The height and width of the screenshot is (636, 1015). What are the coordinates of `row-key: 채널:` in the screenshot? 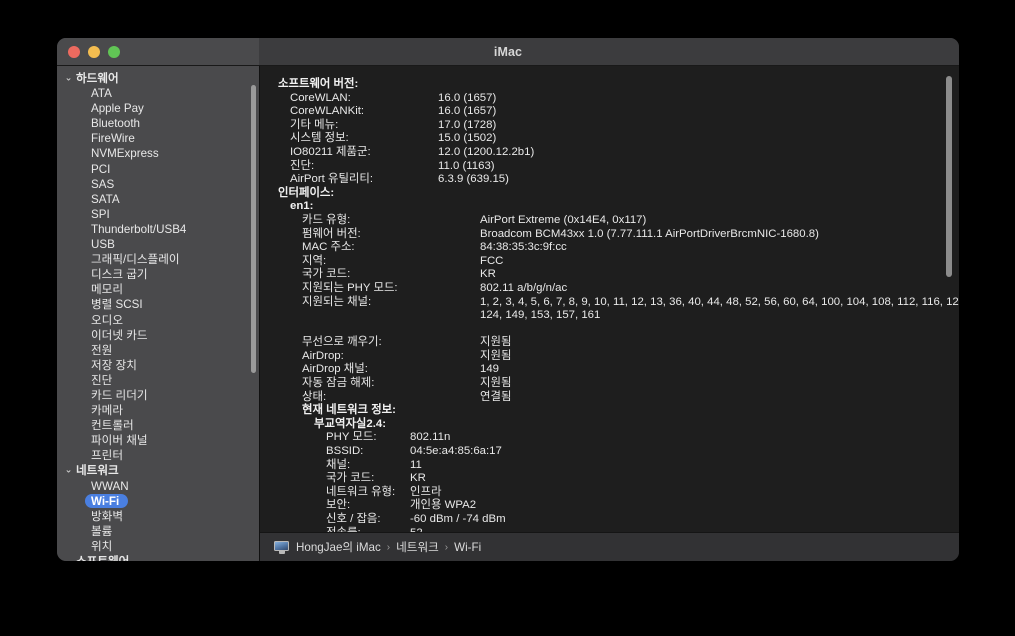 It's located at (338, 464).